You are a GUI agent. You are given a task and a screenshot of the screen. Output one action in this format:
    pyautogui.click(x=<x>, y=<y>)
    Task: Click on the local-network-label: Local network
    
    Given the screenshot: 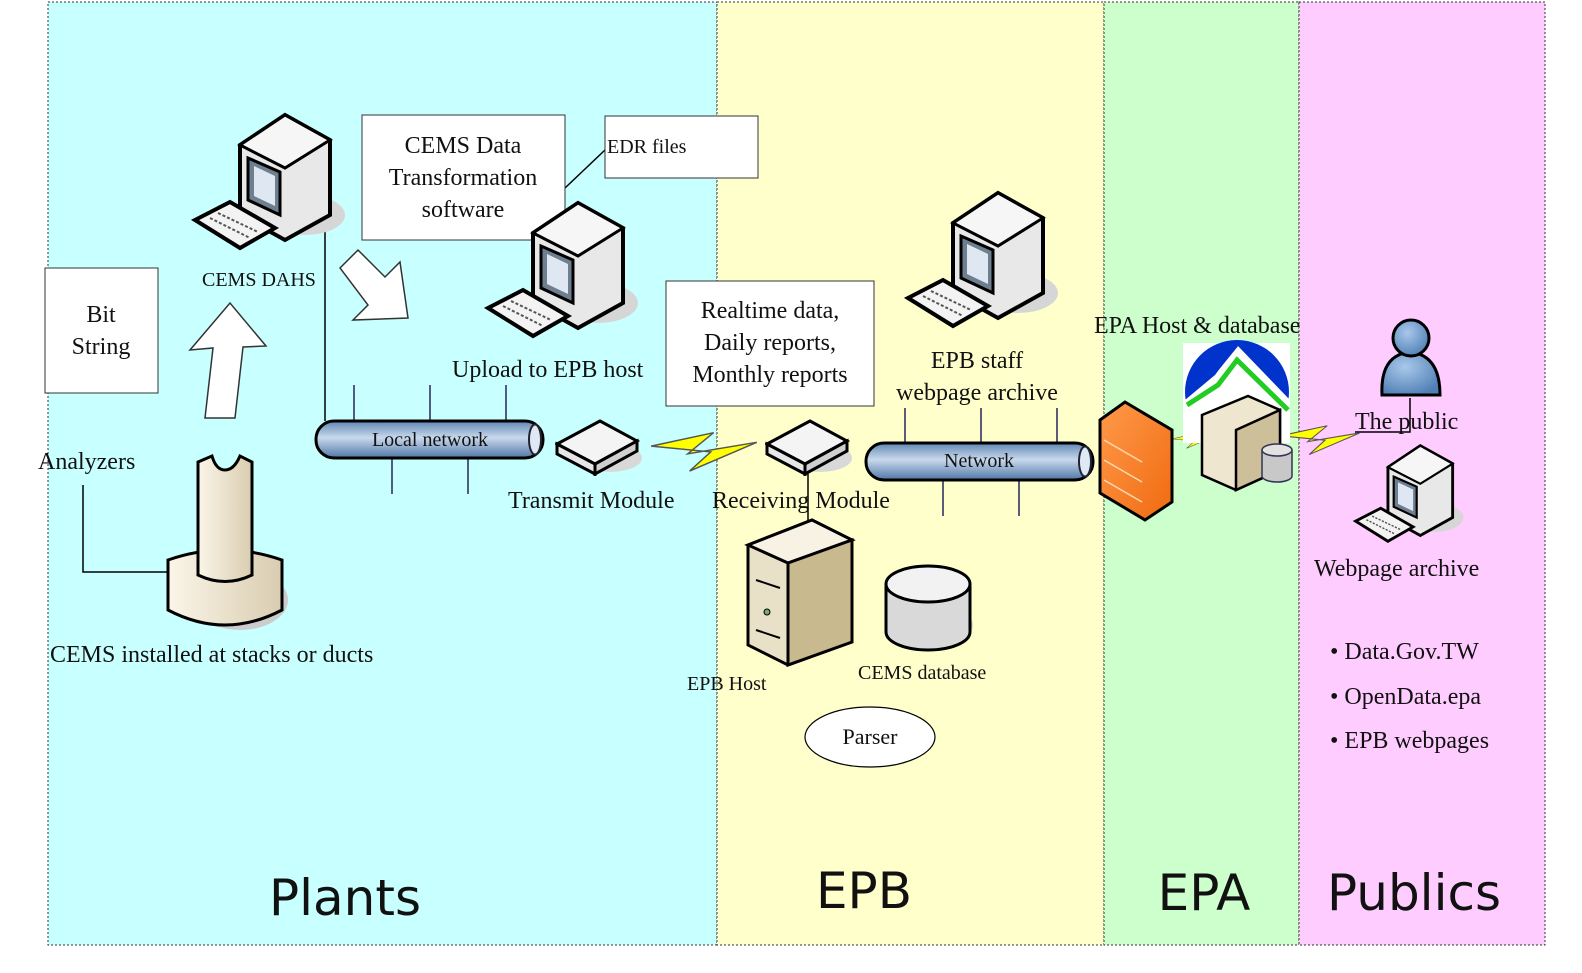 What is the action you would take?
    pyautogui.click(x=430, y=440)
    